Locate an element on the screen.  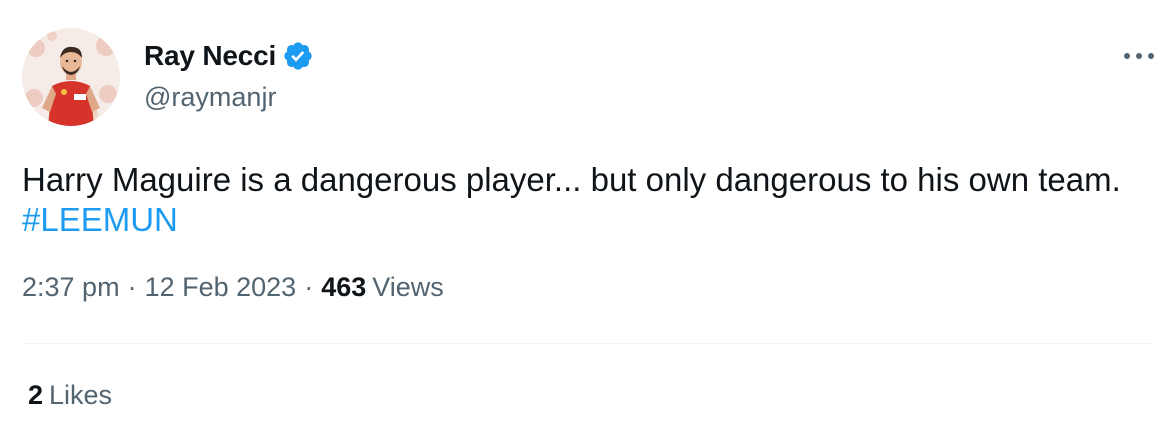
tweet-meta: 2:37 pm · 12 Feb 2023 · 463 Views is located at coordinates (233, 287).